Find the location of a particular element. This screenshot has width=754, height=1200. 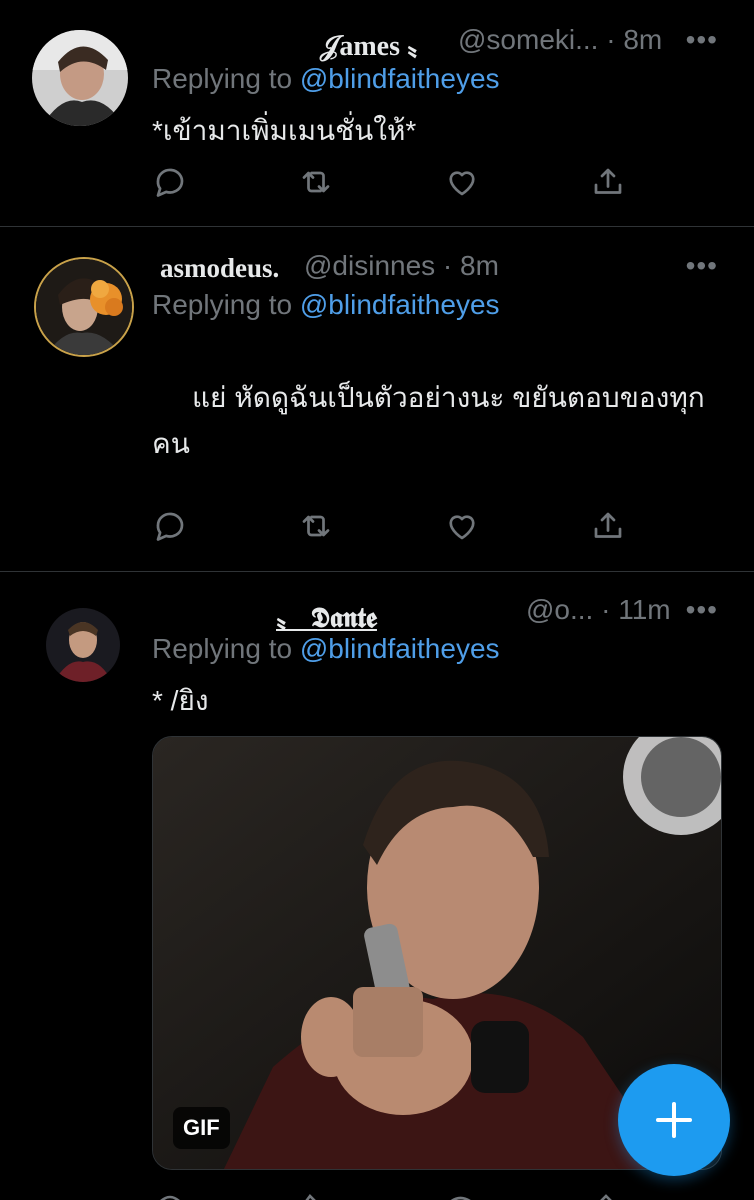

tweet-text: *เข้ามาเพิ่มเมนชั่นให้* is located at coordinates (284, 130).